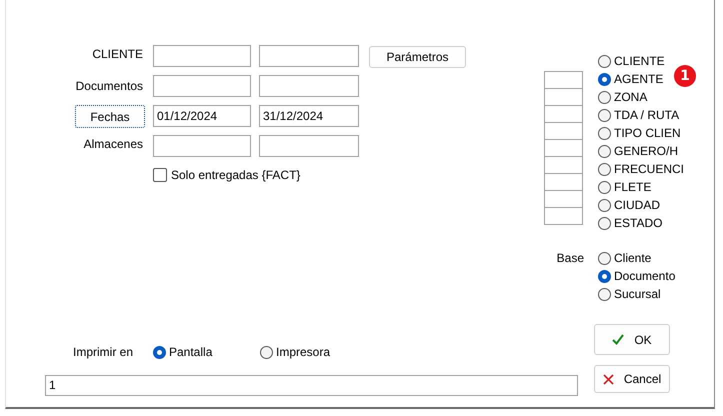  What do you see at coordinates (625, 187) in the screenshot?
I see `radio-option: FLETE` at bounding box center [625, 187].